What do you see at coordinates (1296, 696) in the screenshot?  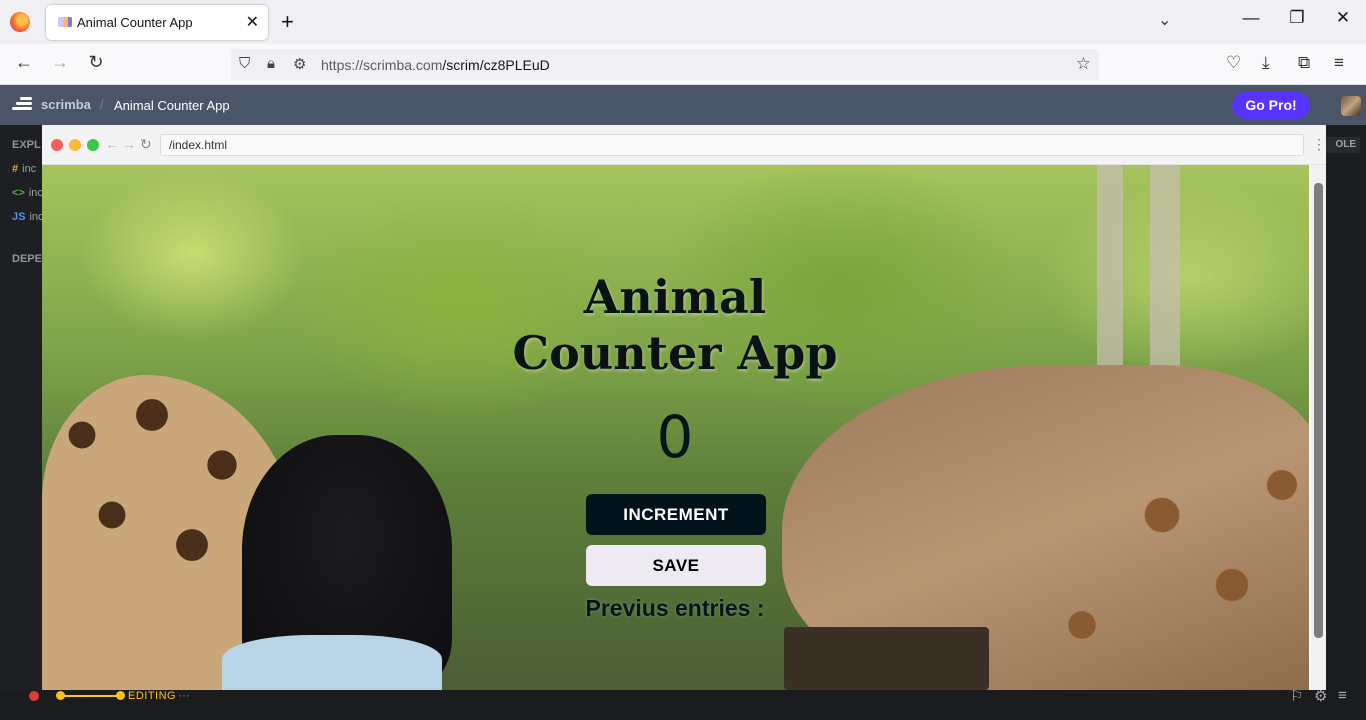 I see `bookmark-icon: ⚐` at bounding box center [1296, 696].